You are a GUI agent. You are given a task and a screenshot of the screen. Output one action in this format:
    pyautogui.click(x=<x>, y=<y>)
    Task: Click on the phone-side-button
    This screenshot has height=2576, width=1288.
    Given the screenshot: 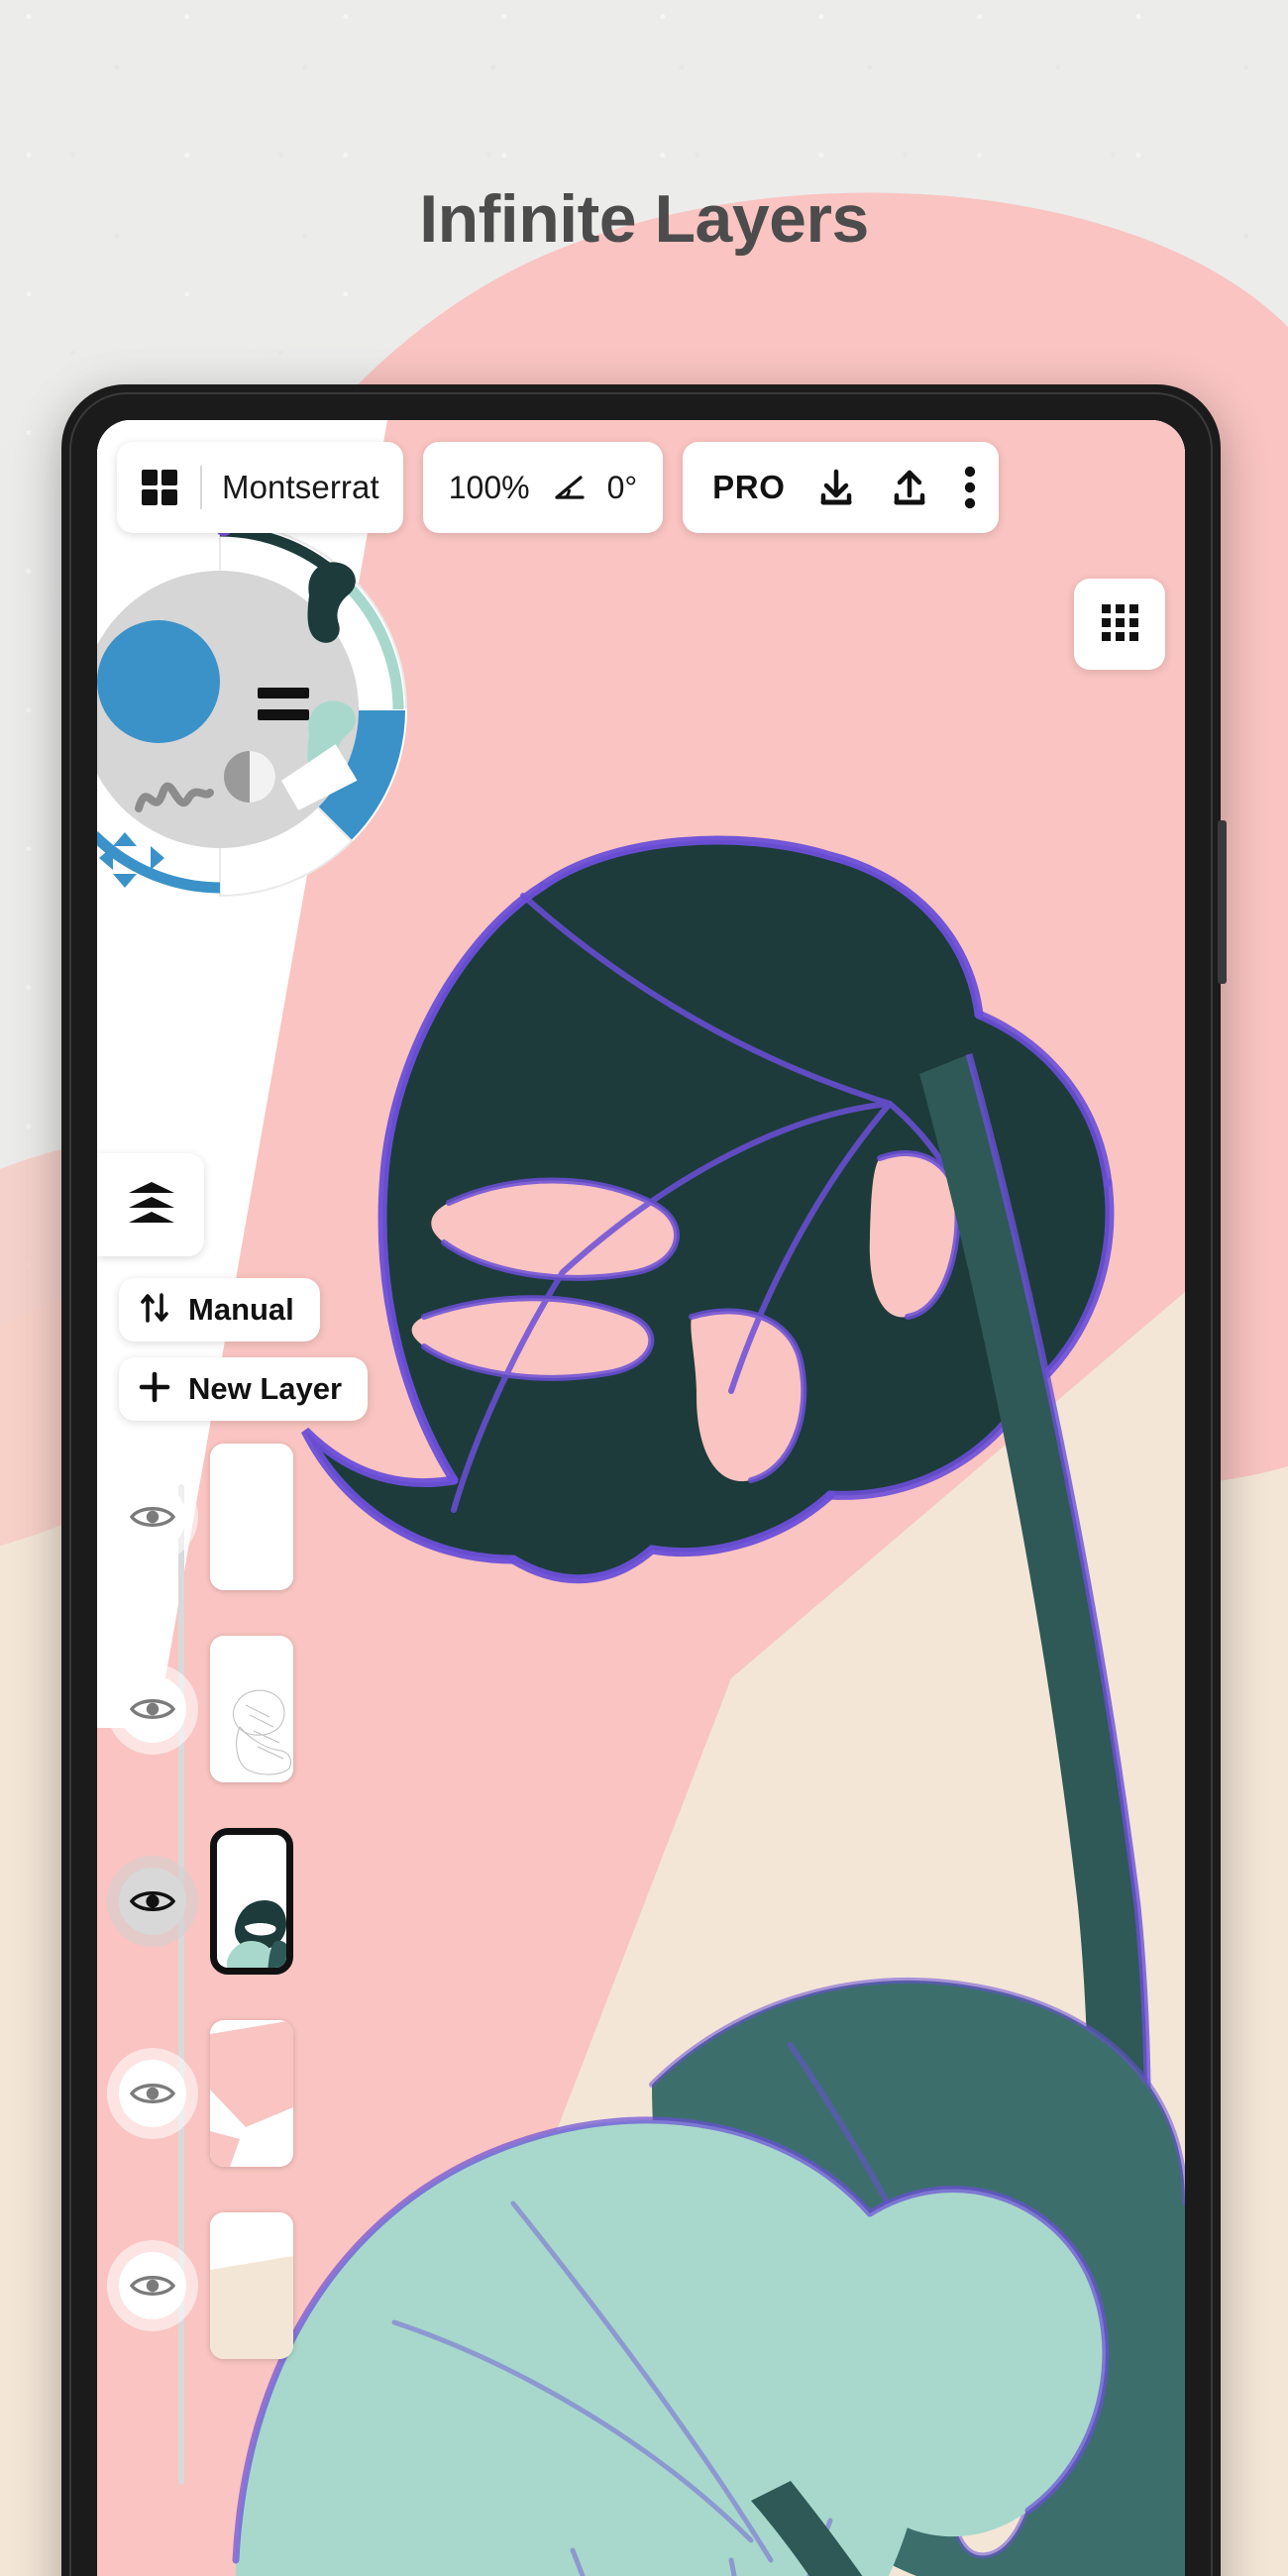 What is the action you would take?
    pyautogui.click(x=1222, y=902)
    